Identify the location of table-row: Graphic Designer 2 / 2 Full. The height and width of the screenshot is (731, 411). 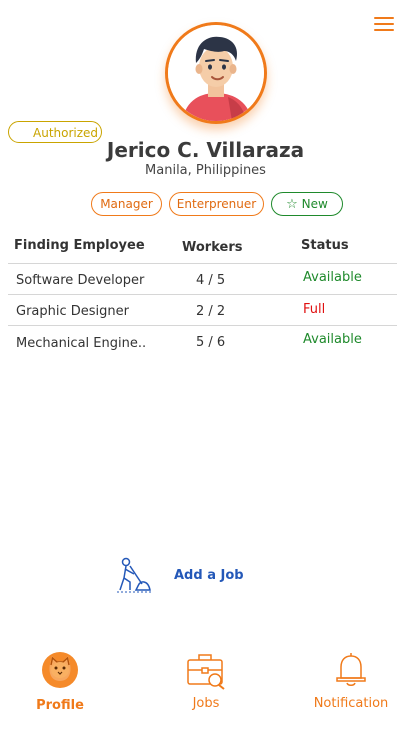
(205, 311).